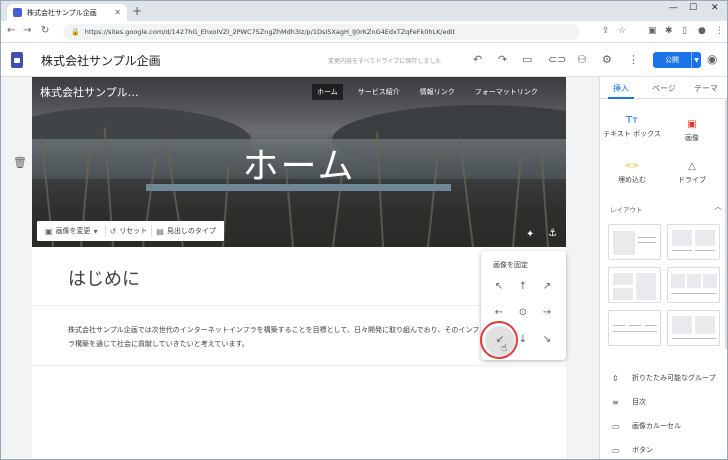 Image resolution: width=728 pixels, height=460 pixels. I want to click on change-image-button: ▣ 画像を変更 ▾, so click(73, 231).